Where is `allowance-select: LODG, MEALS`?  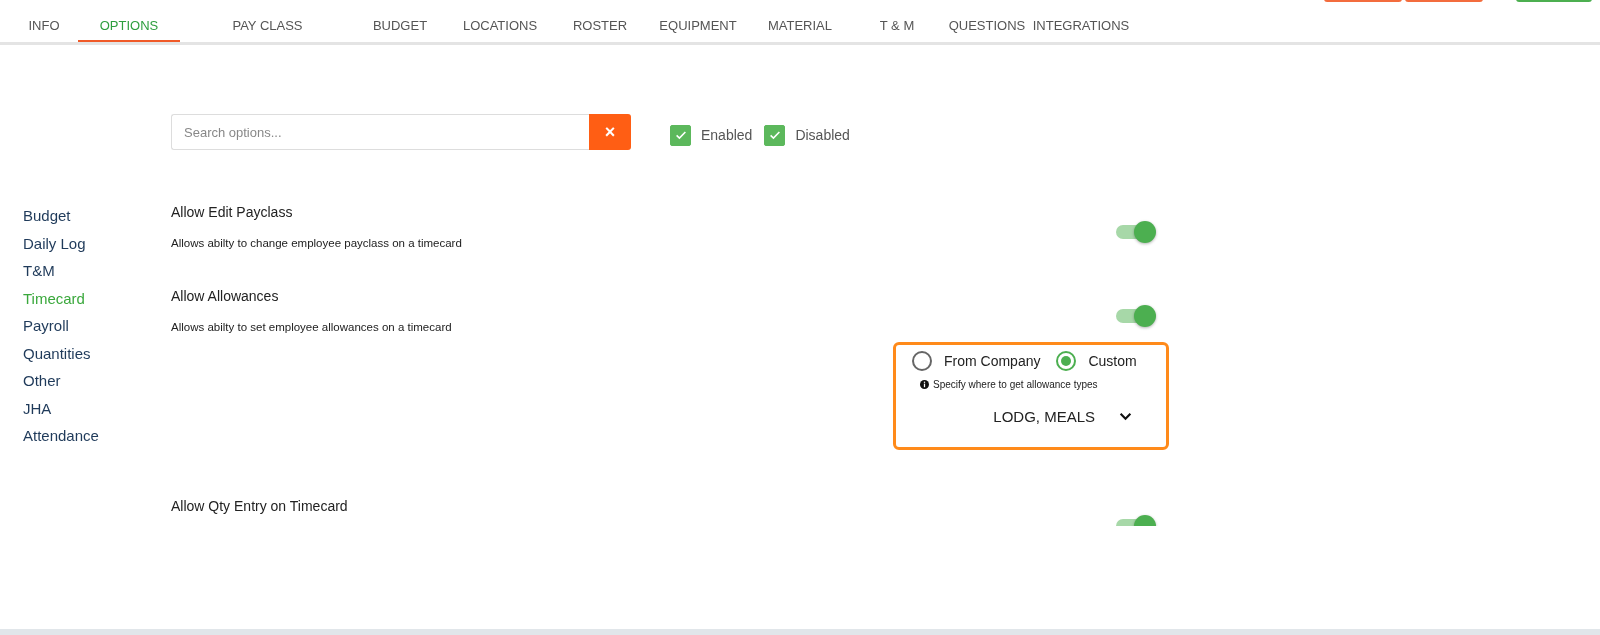
allowance-select: LODG, MEALS is located at coordinates (1032, 416).